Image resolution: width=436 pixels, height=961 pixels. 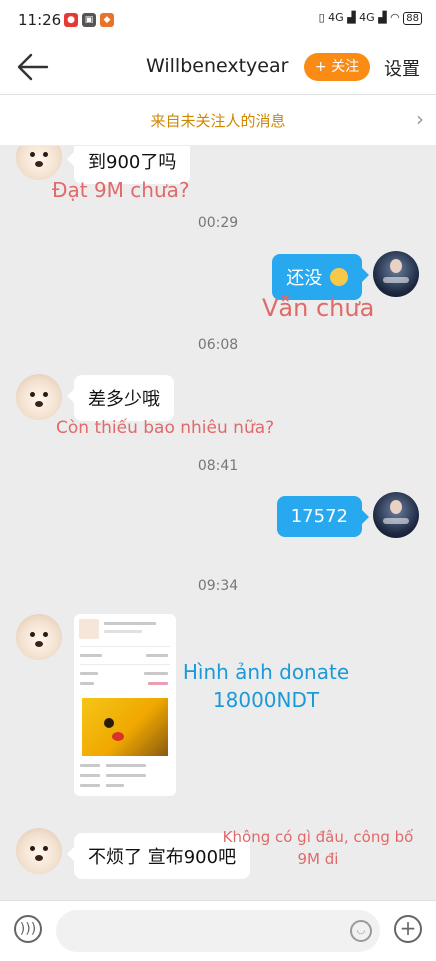 I want to click on annotation-line: Hình ảnh donate, so click(x=266, y=672).